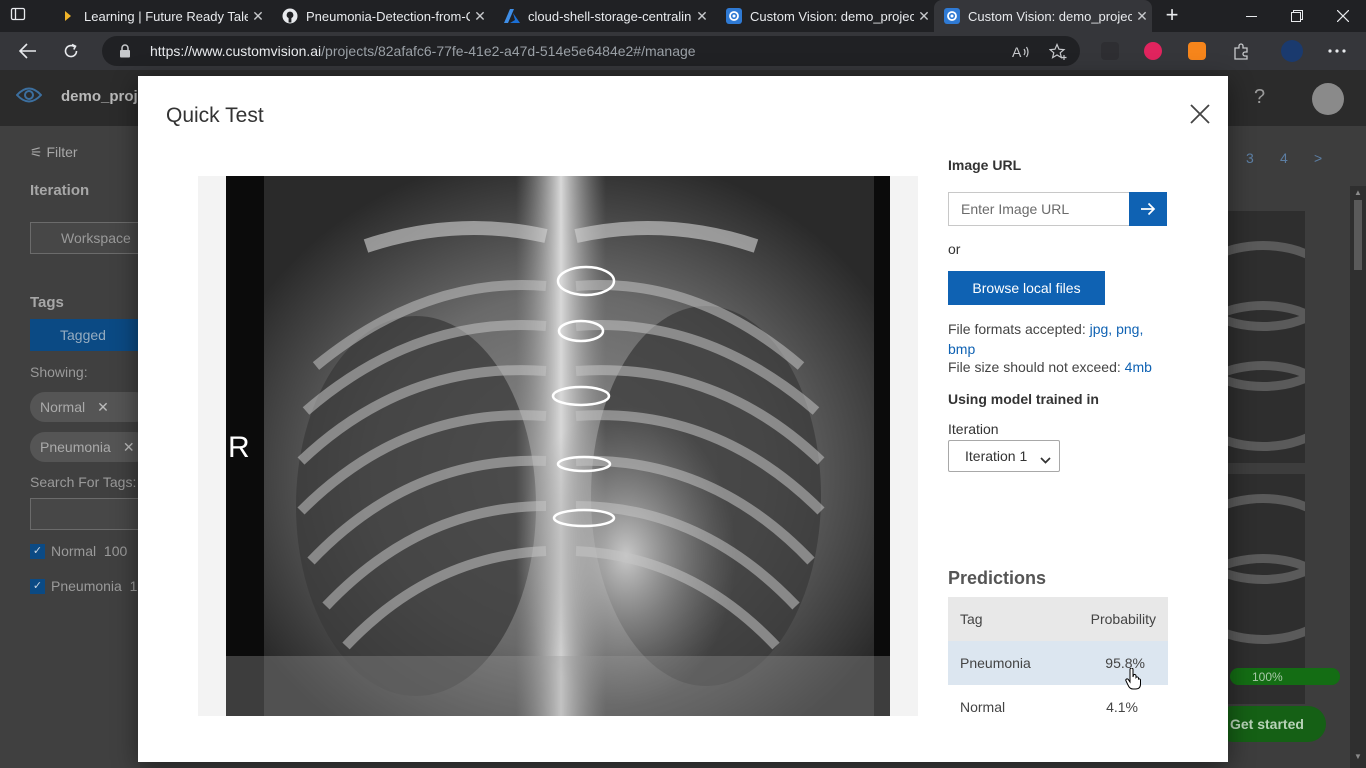  I want to click on search-tags-input, so click(90, 514).